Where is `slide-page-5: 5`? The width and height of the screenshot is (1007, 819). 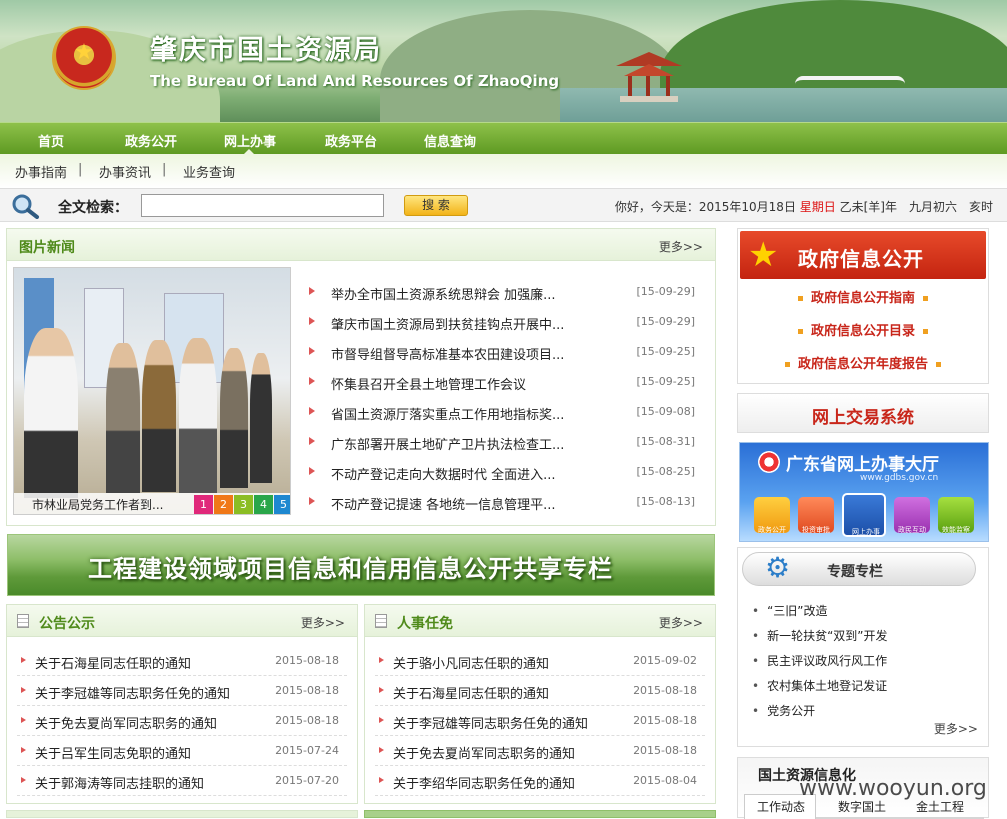
slide-page-5: 5 is located at coordinates (282, 504).